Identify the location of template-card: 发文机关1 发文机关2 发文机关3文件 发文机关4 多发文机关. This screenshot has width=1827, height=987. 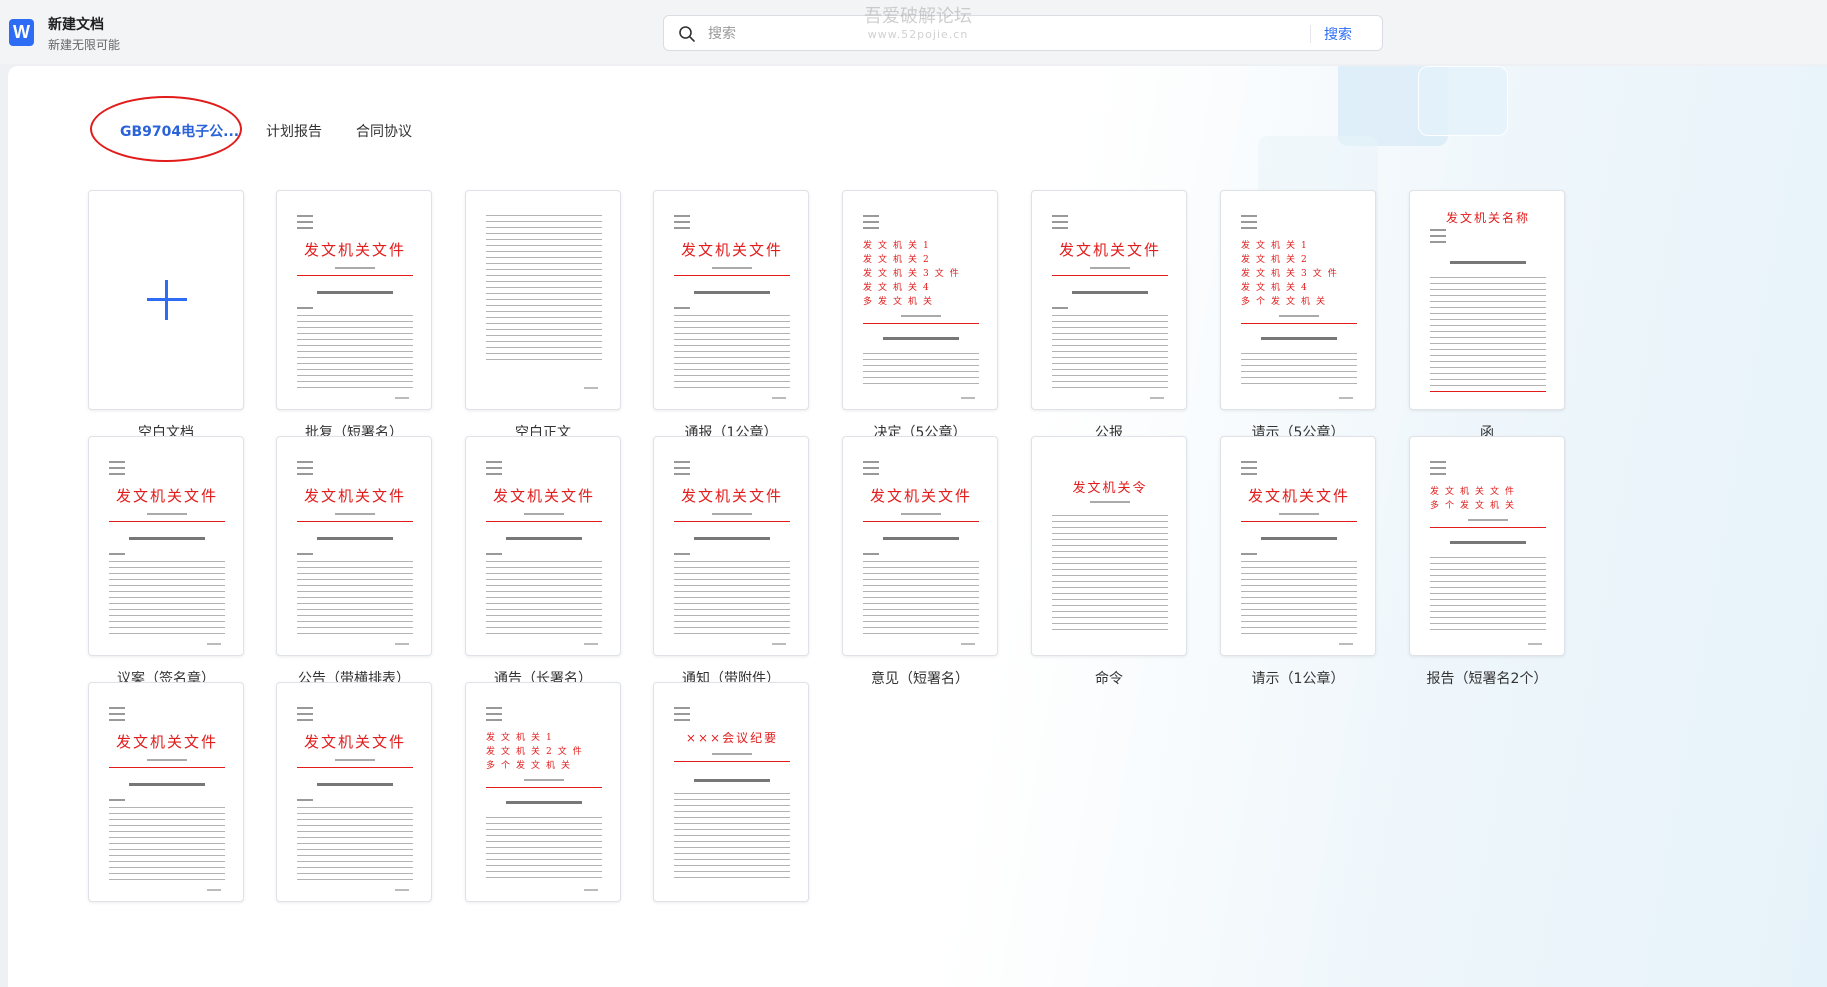
(920, 300).